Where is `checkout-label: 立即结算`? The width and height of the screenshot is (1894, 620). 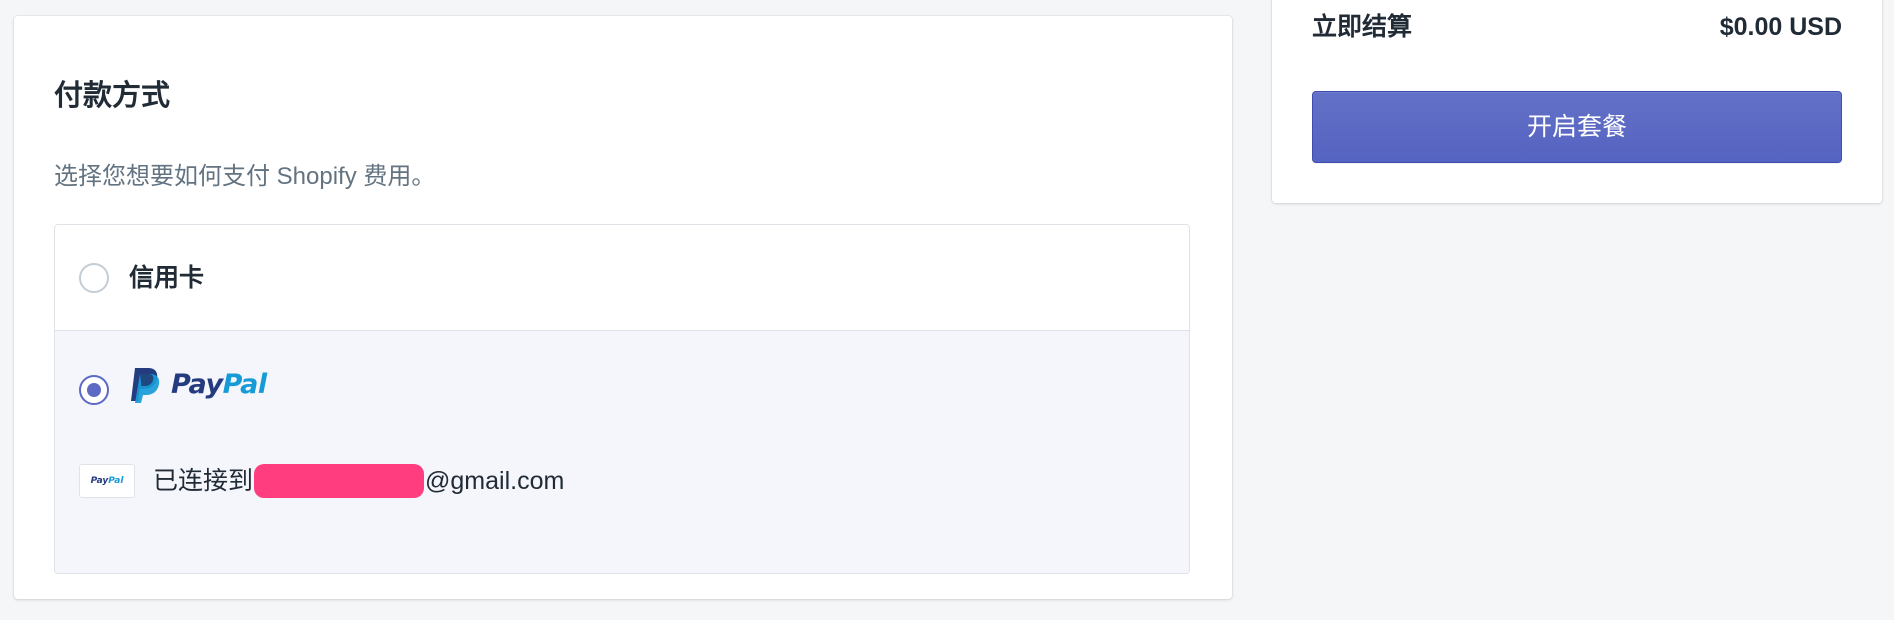 checkout-label: 立即结算 is located at coordinates (1362, 27).